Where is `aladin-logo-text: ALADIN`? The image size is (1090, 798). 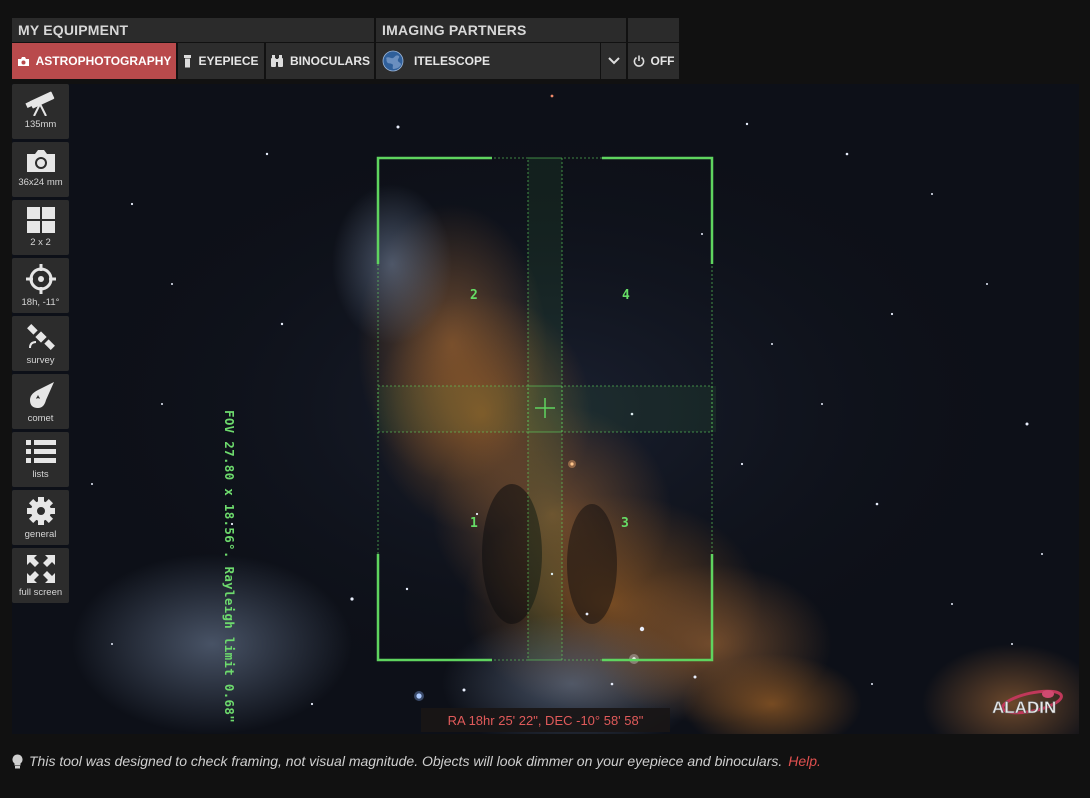 aladin-logo-text: ALADIN is located at coordinates (1024, 707).